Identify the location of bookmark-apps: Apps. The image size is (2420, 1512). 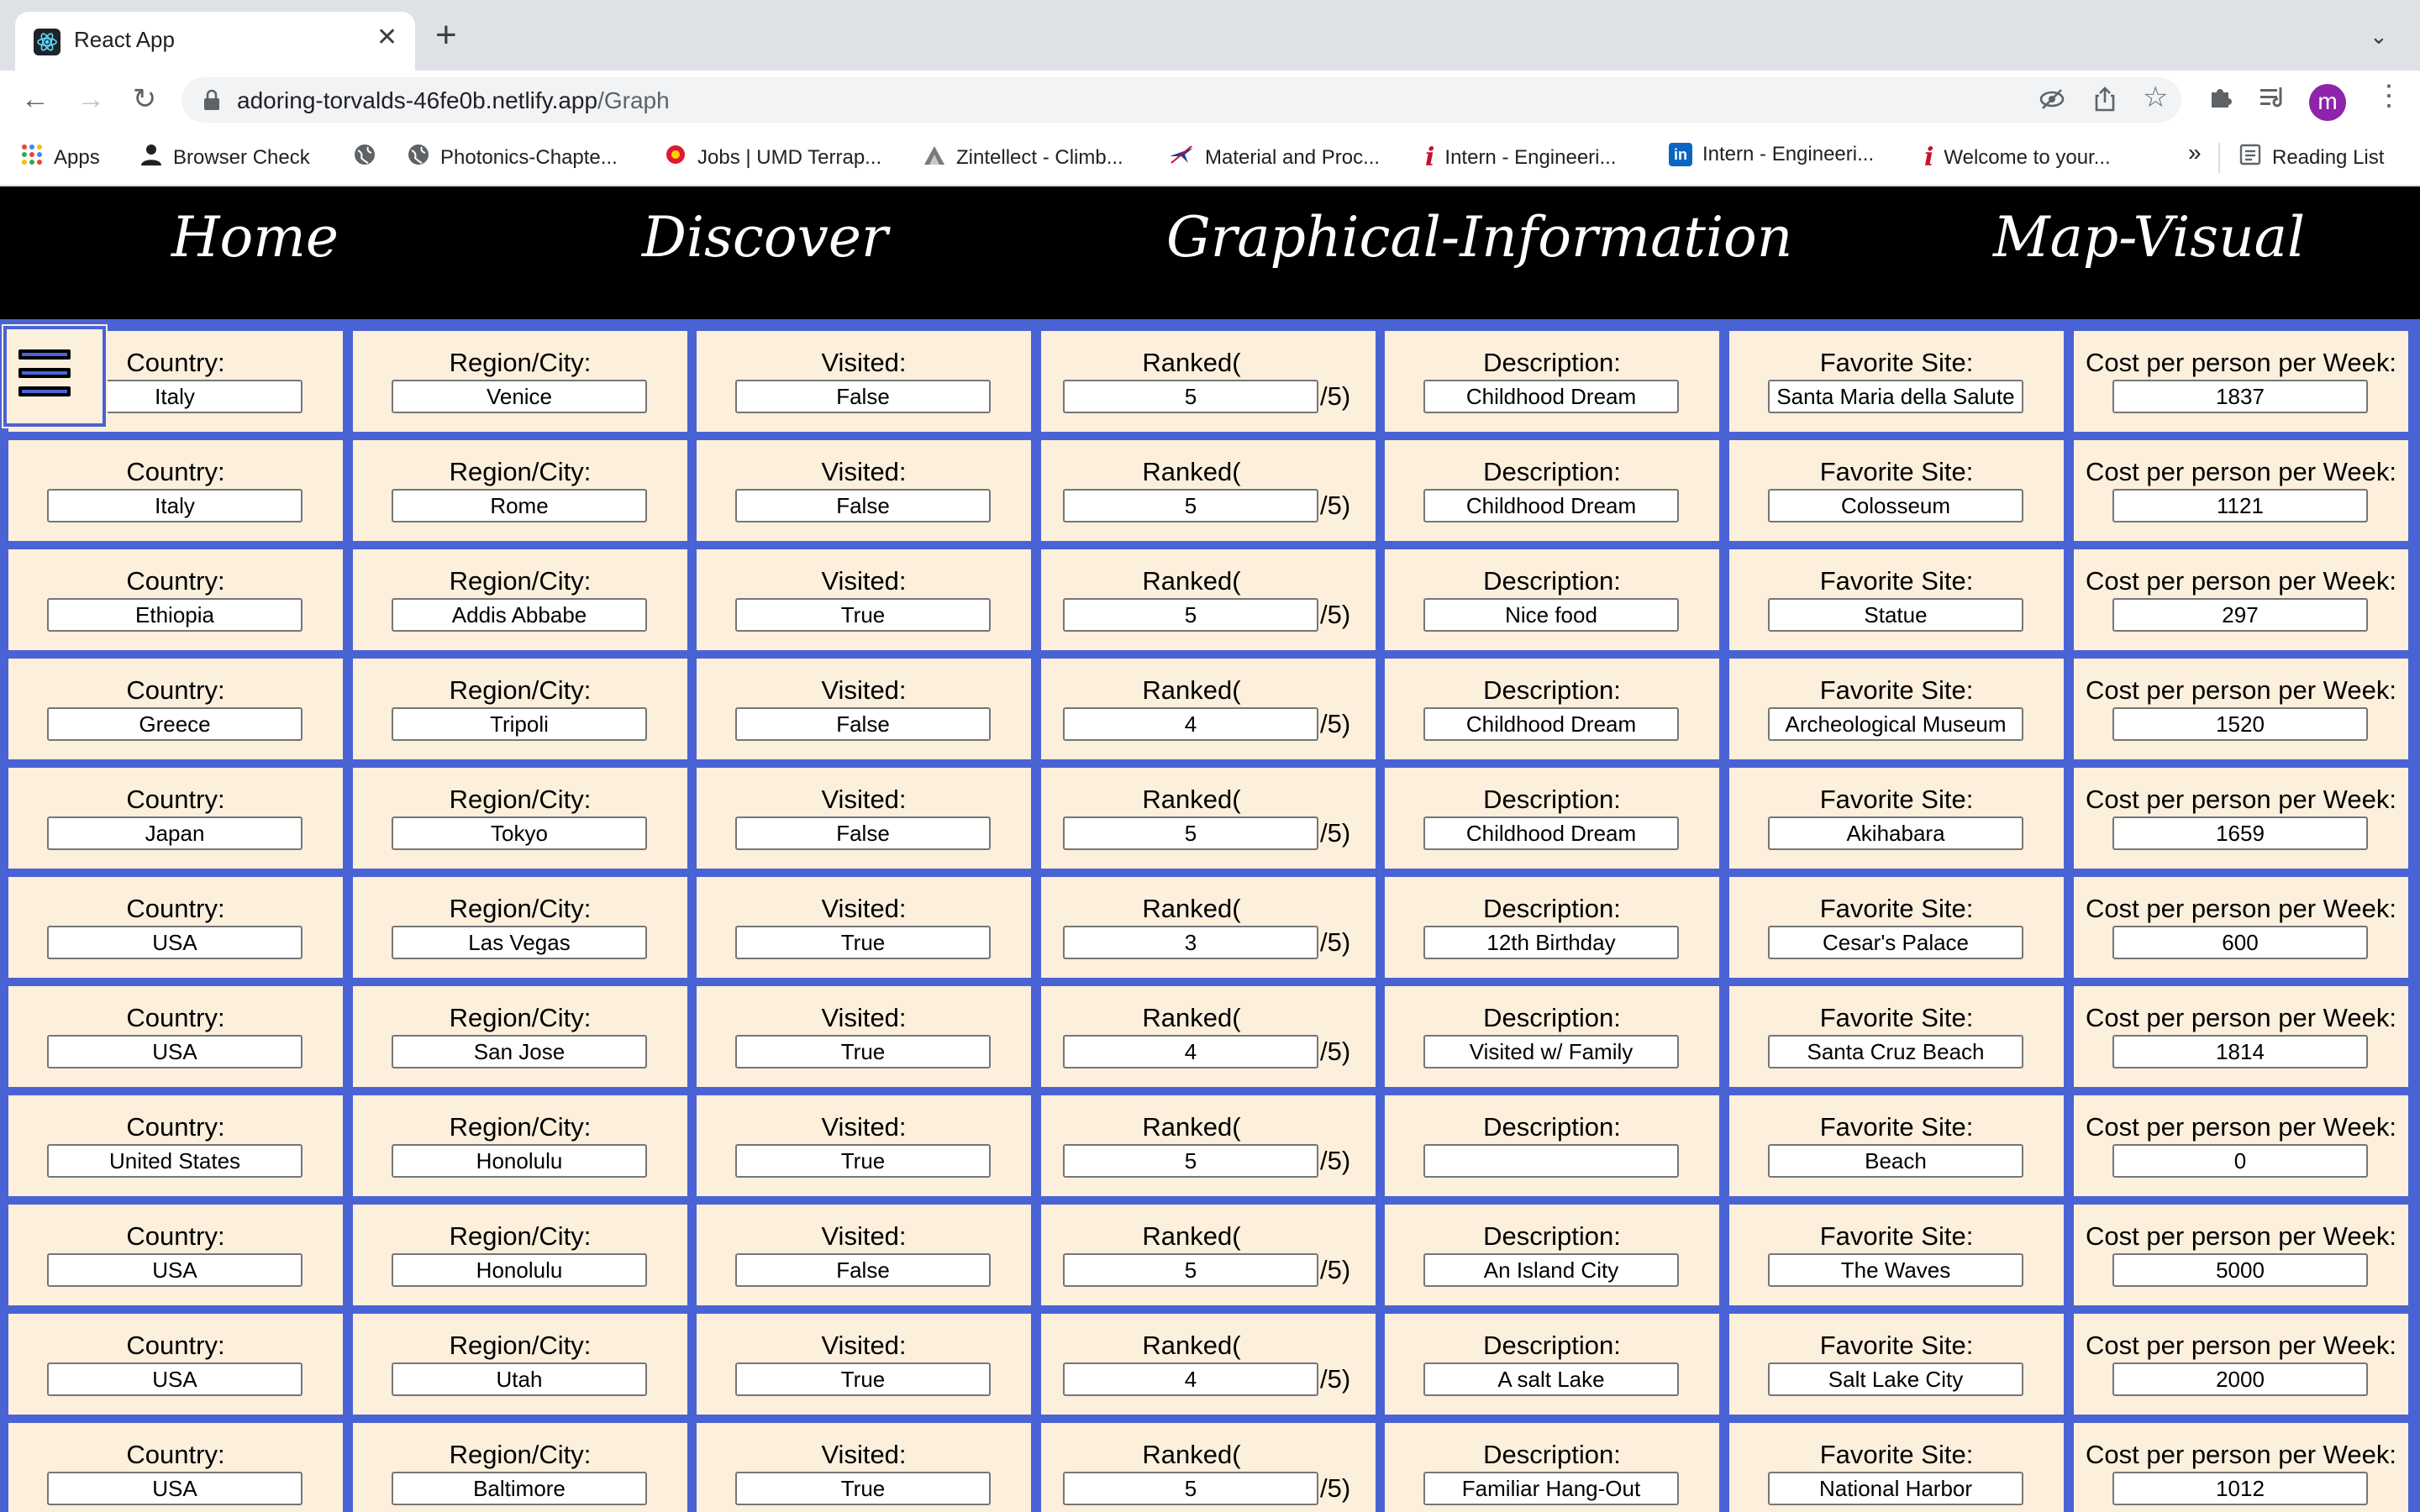
(60, 157).